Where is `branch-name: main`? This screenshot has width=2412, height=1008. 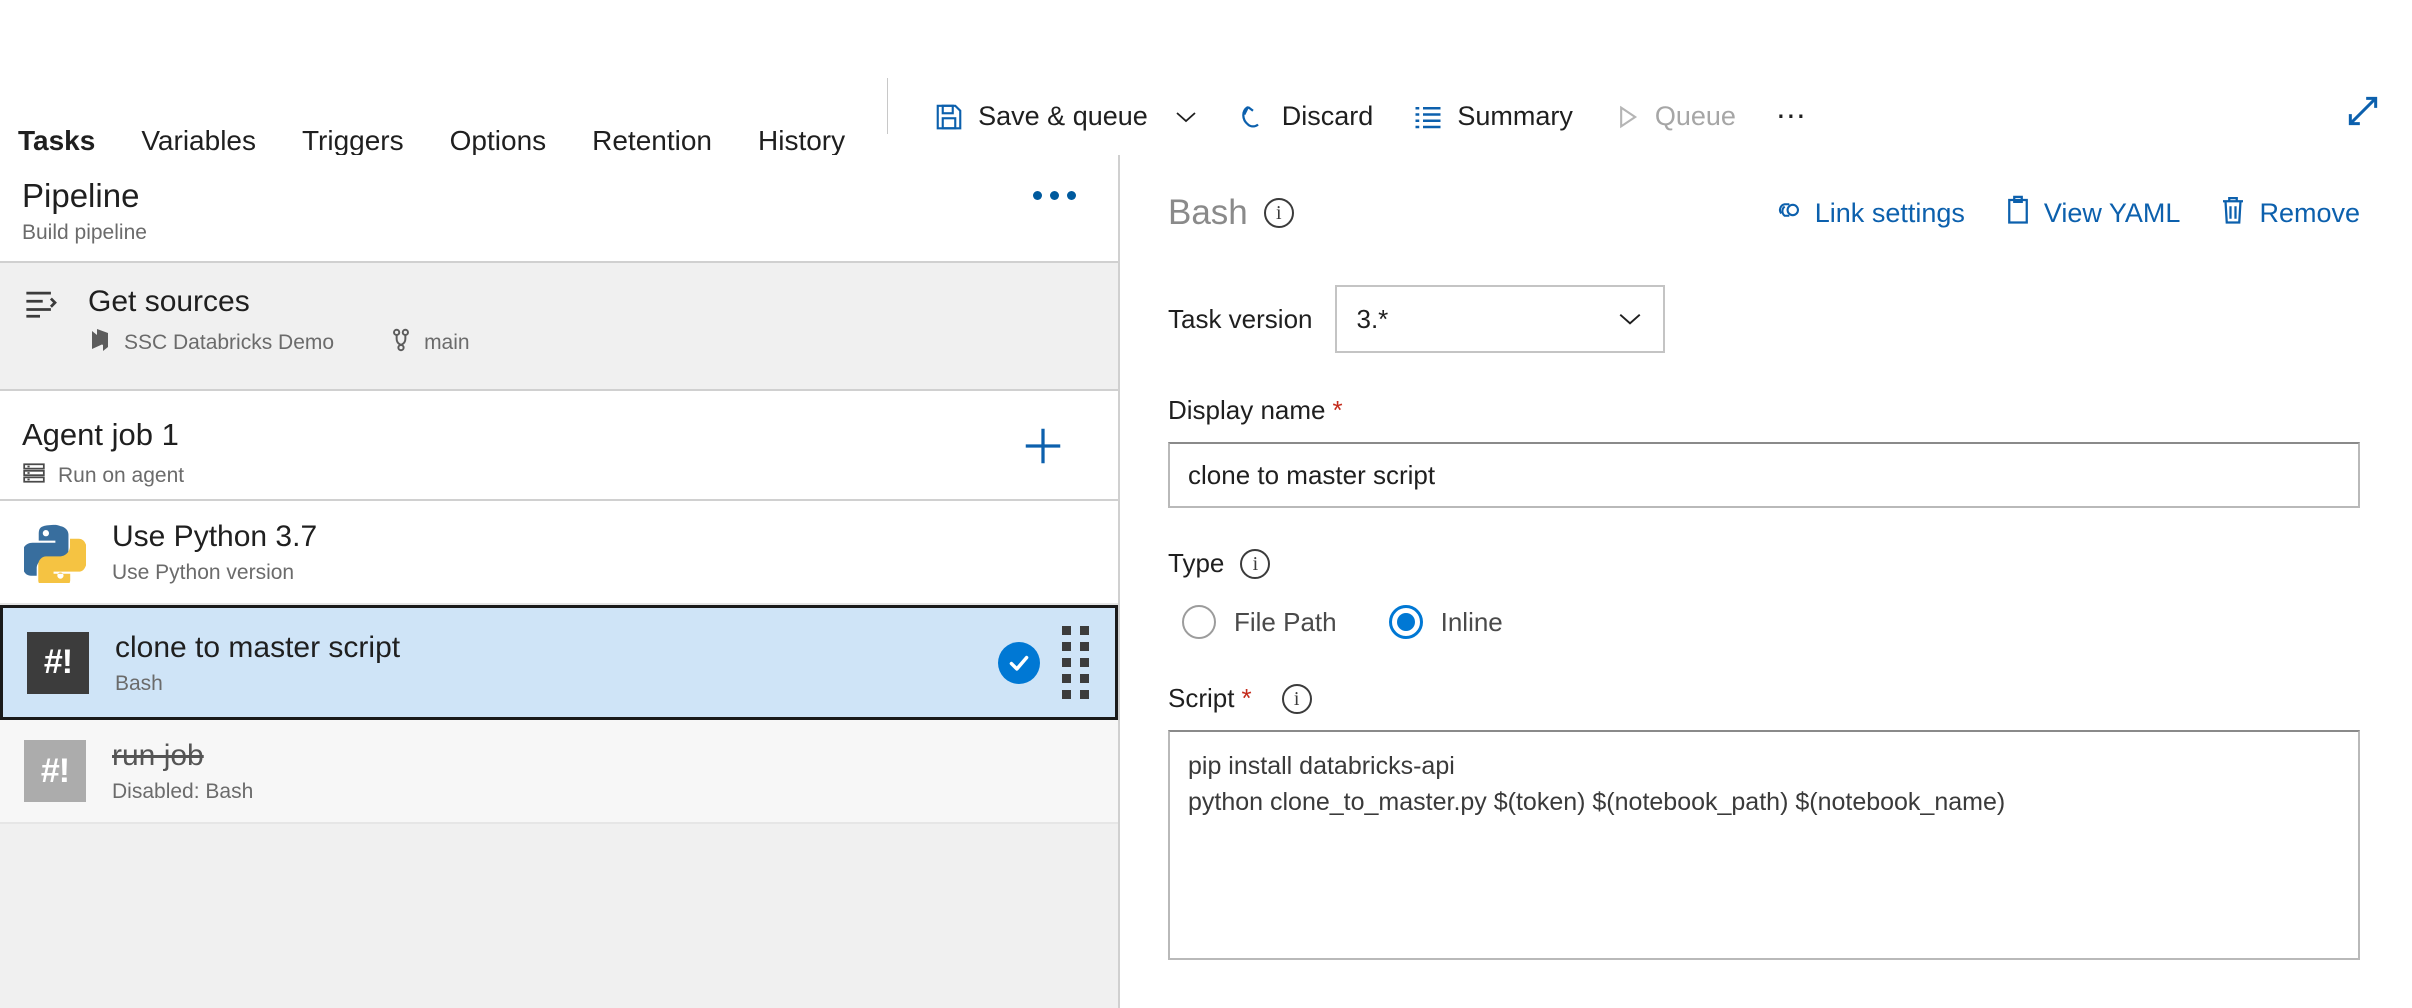
branch-name: main is located at coordinates (447, 342).